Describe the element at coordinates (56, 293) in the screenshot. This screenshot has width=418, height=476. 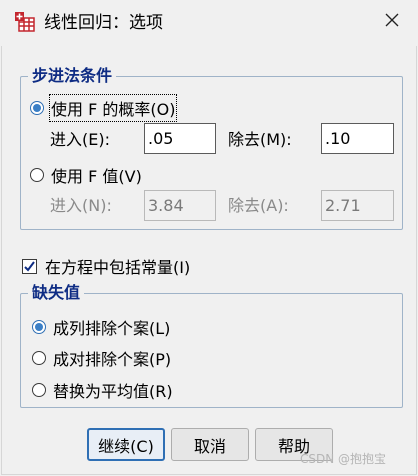
I see `missing-values-legend: 缺失值` at that location.